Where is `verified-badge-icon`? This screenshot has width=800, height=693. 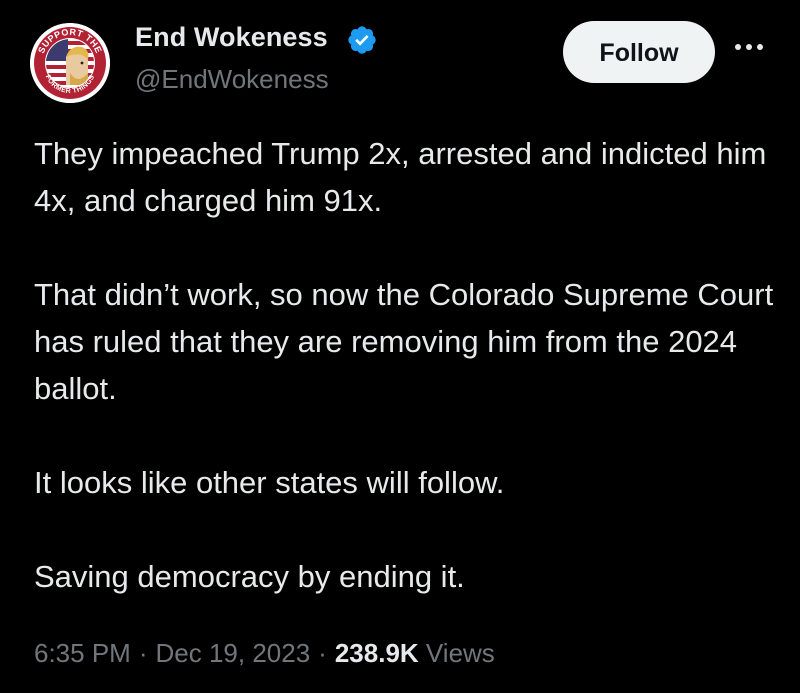 verified-badge-icon is located at coordinates (362, 40).